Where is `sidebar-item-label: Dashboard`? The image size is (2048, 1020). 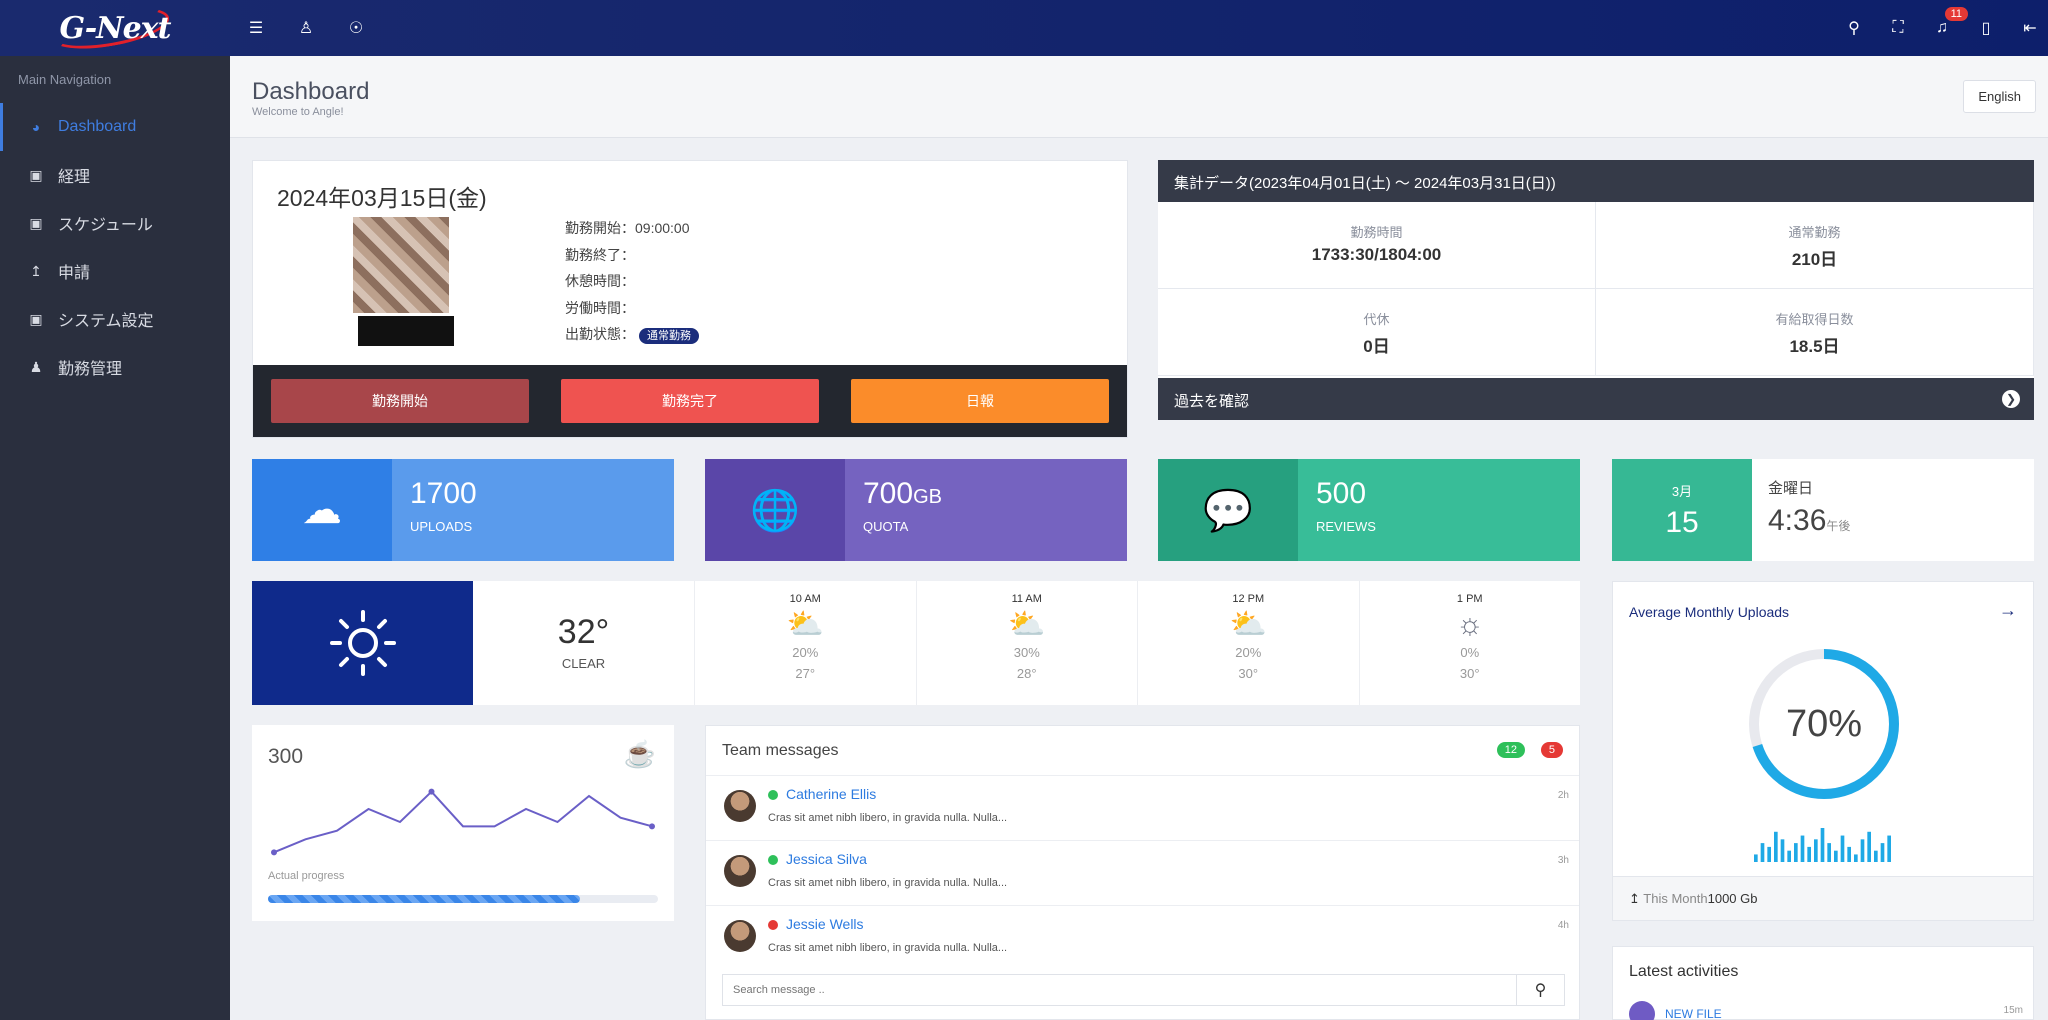
sidebar-item-label: Dashboard is located at coordinates (97, 126).